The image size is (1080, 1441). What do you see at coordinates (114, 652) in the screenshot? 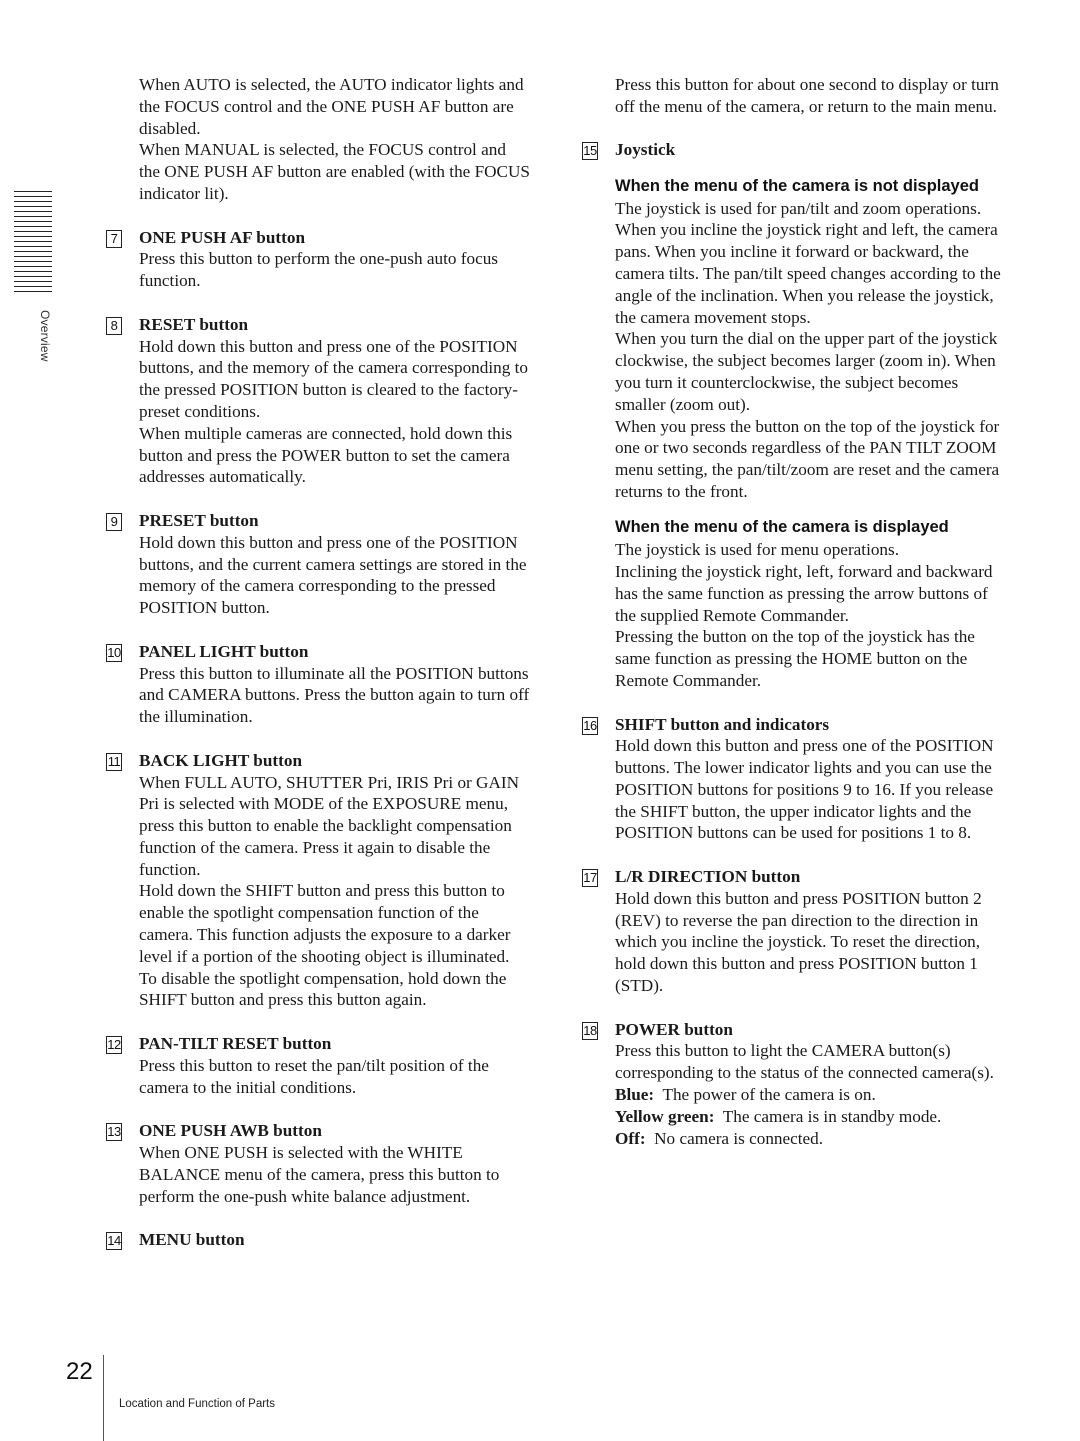
I see `item-number-badge: 10` at bounding box center [114, 652].